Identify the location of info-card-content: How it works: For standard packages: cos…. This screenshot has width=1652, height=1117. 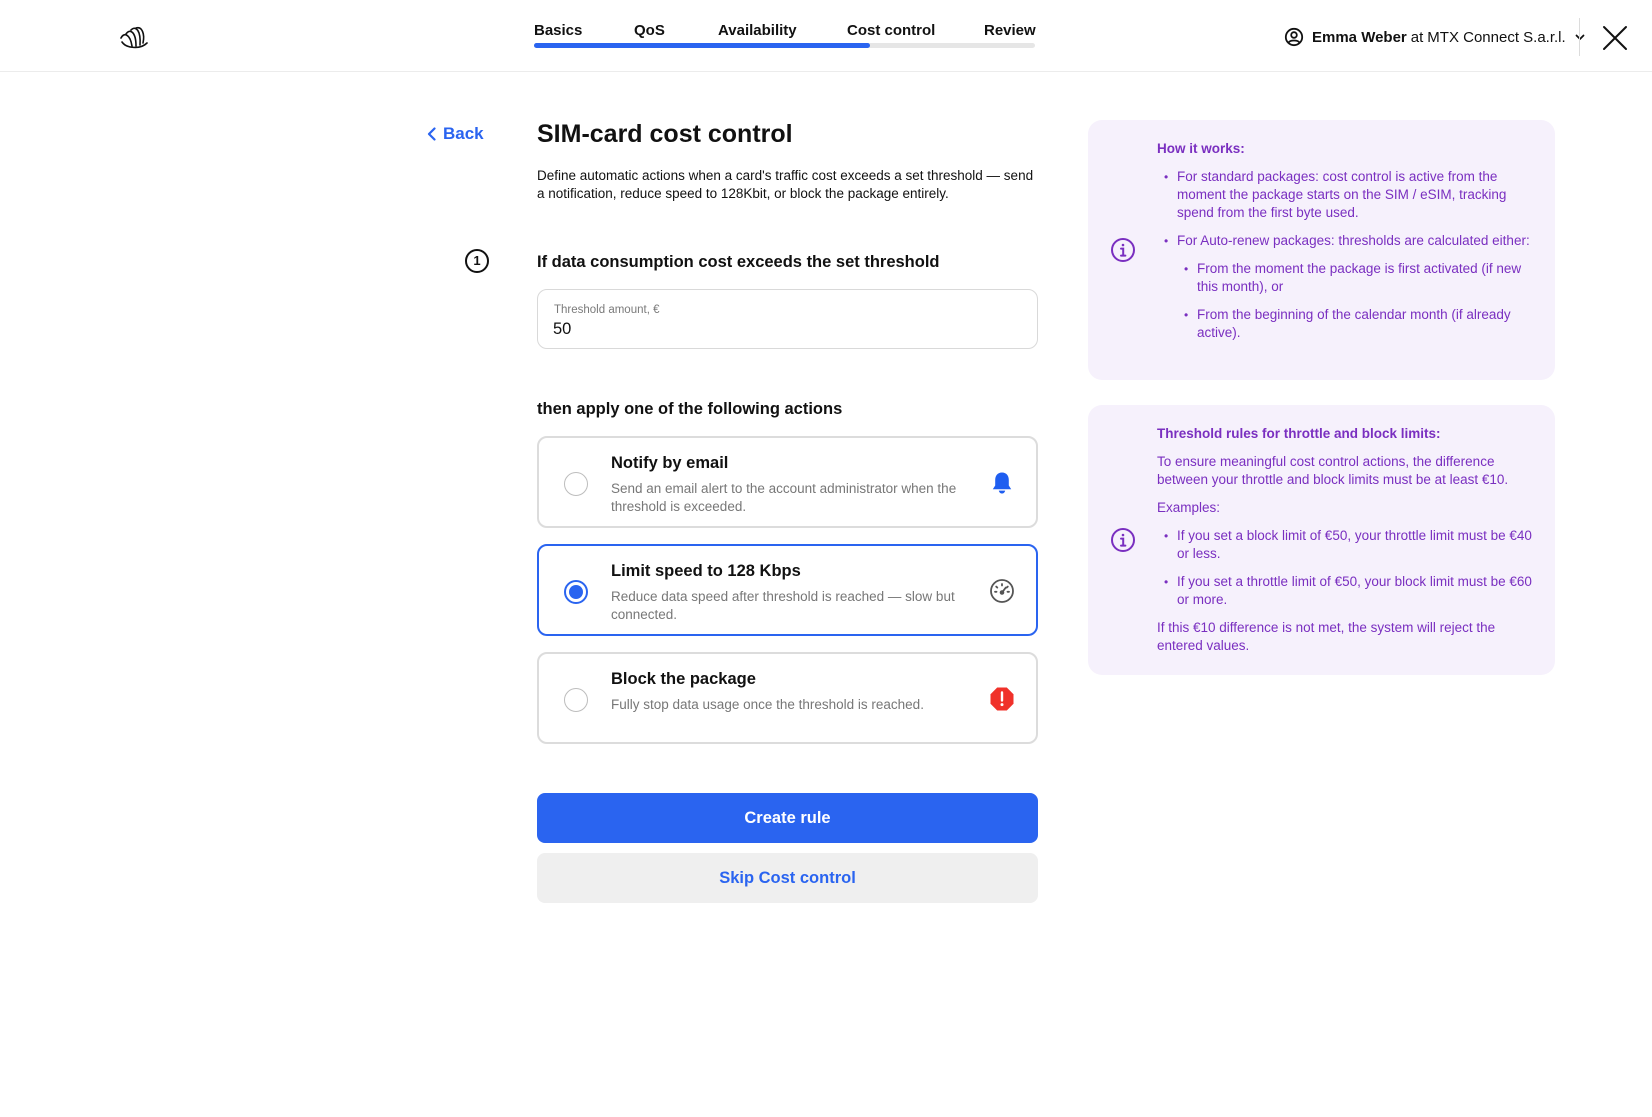
(1347, 246).